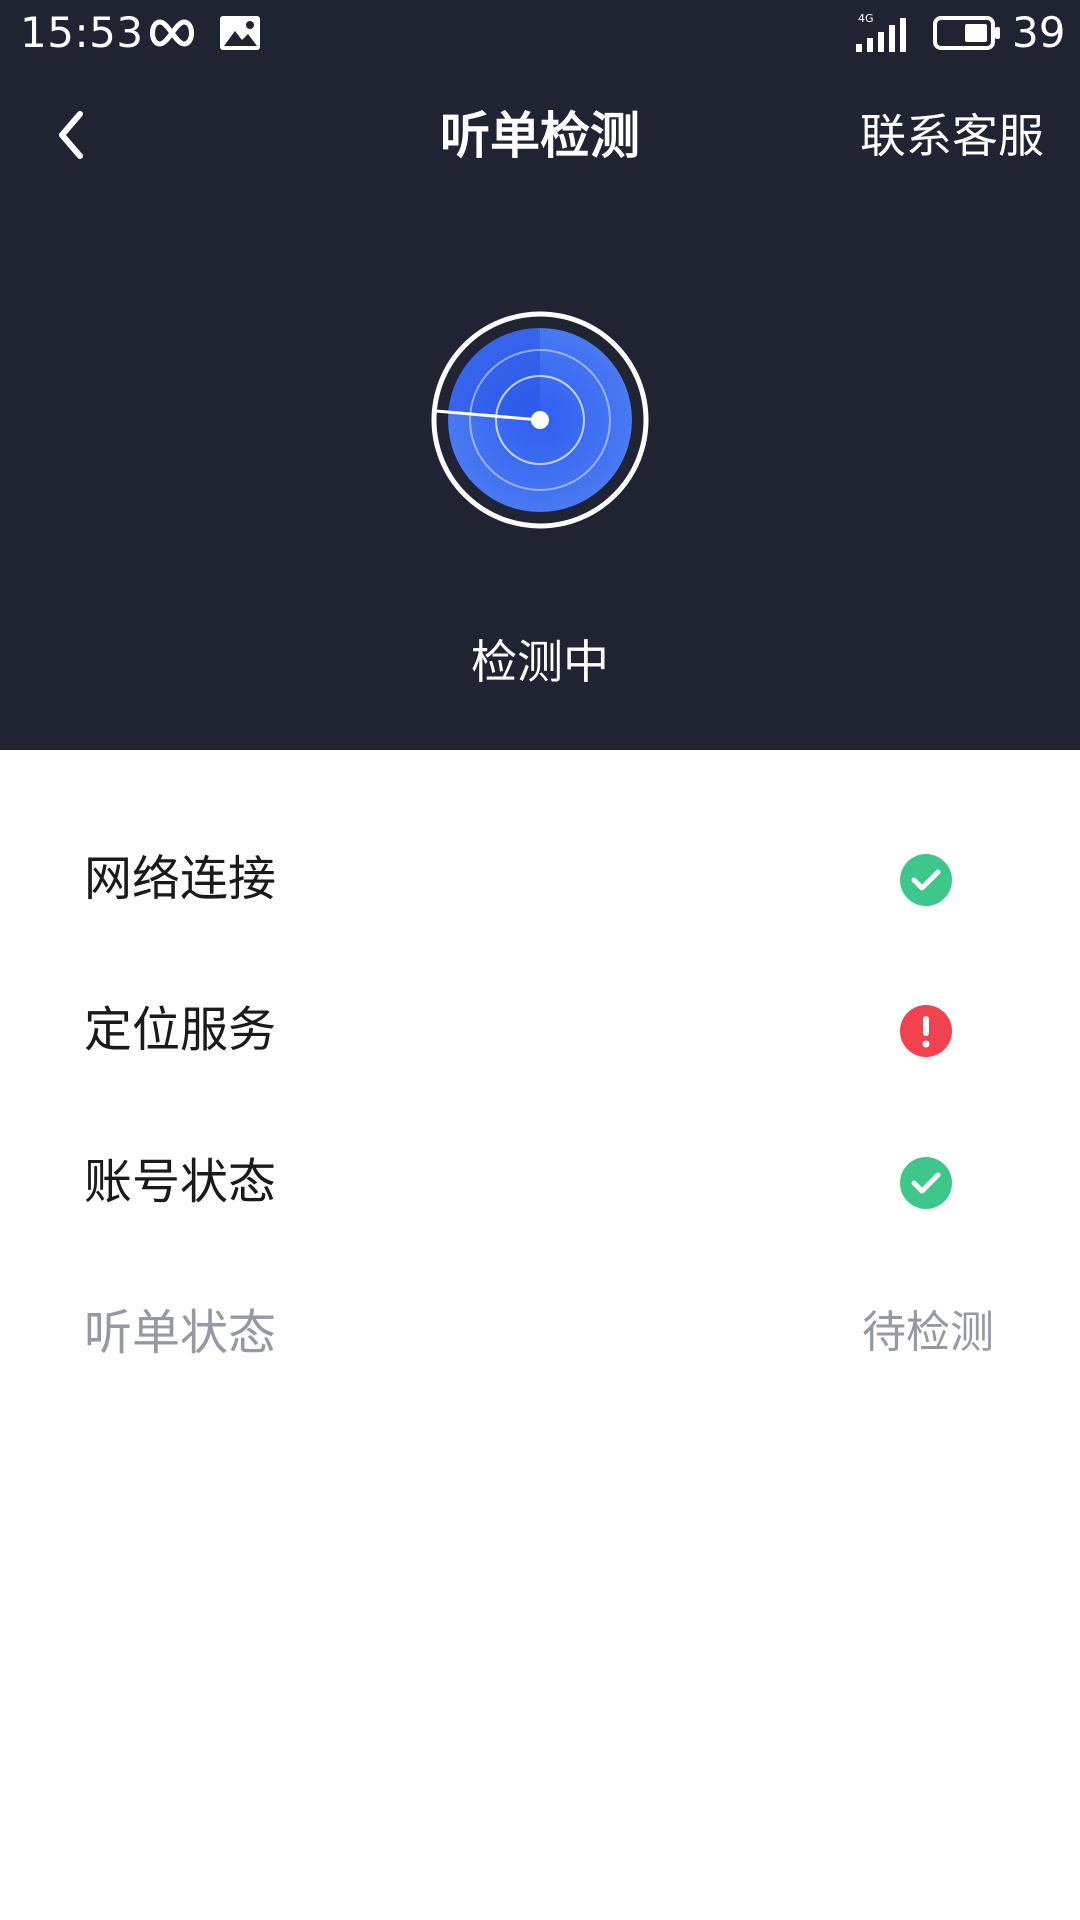 Image resolution: width=1080 pixels, height=1920 pixels. Describe the element at coordinates (180, 879) in the screenshot. I see `check-label-network: 网络连接` at that location.